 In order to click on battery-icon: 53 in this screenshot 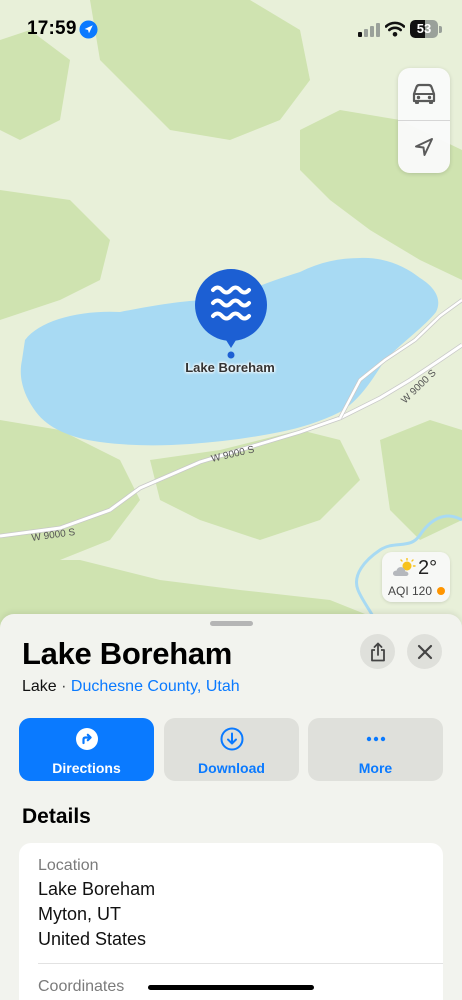, I will do `click(424, 29)`.